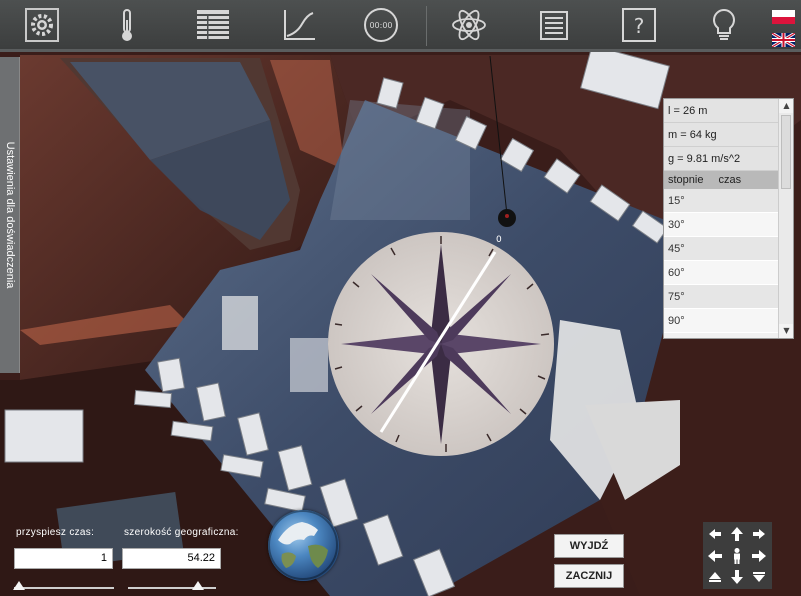  What do you see at coordinates (715, 534) in the screenshot?
I see `rotate-left-icon` at bounding box center [715, 534].